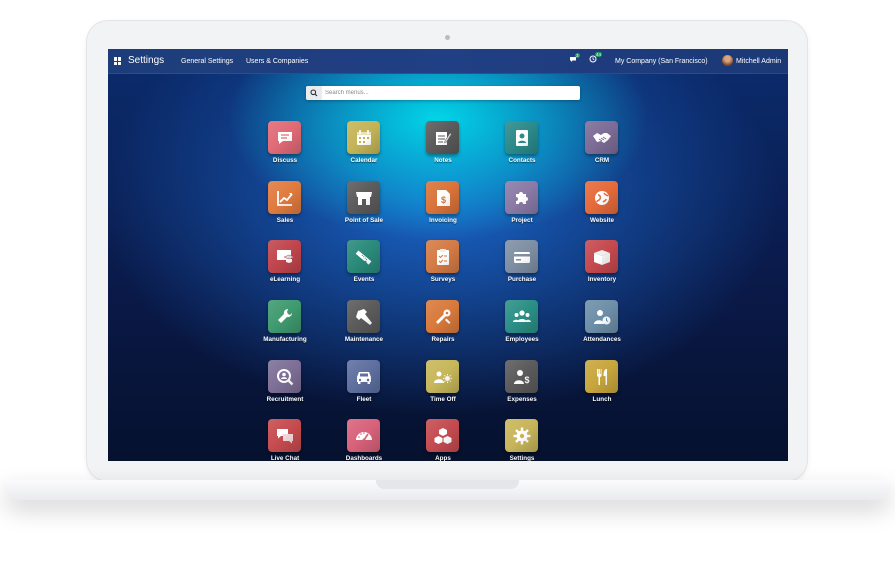  What do you see at coordinates (442, 256) in the screenshot?
I see `clipboard-check-icon` at bounding box center [442, 256].